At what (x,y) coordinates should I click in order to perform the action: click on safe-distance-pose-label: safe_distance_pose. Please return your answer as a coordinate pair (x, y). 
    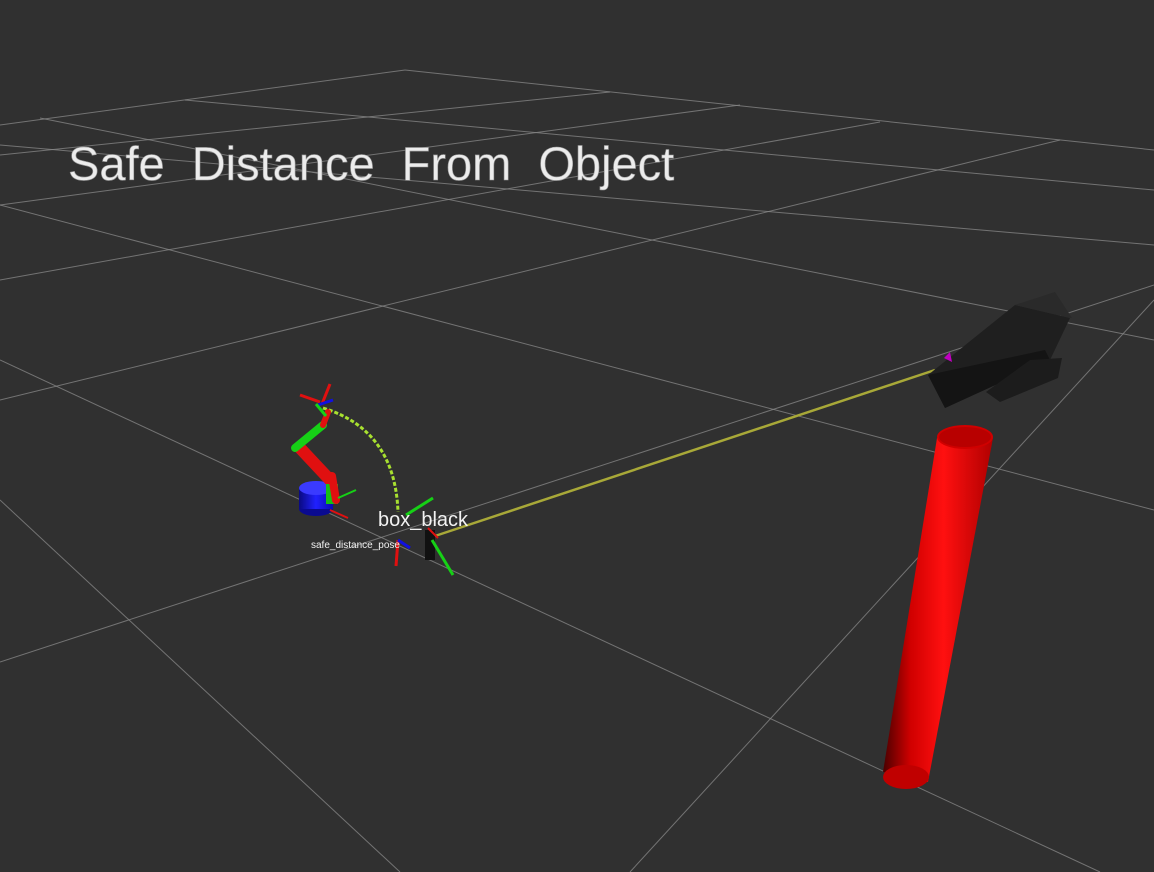
    Looking at the image, I should click on (355, 545).